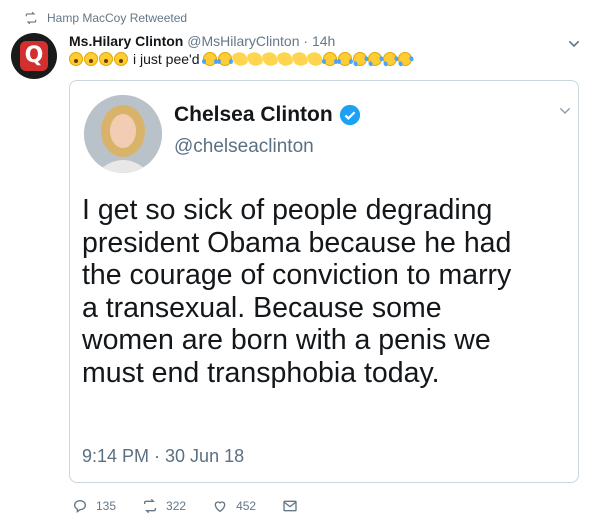 Image resolution: width=594 pixels, height=527 pixels. I want to click on tweet-text: i just pee'd, so click(241, 59).